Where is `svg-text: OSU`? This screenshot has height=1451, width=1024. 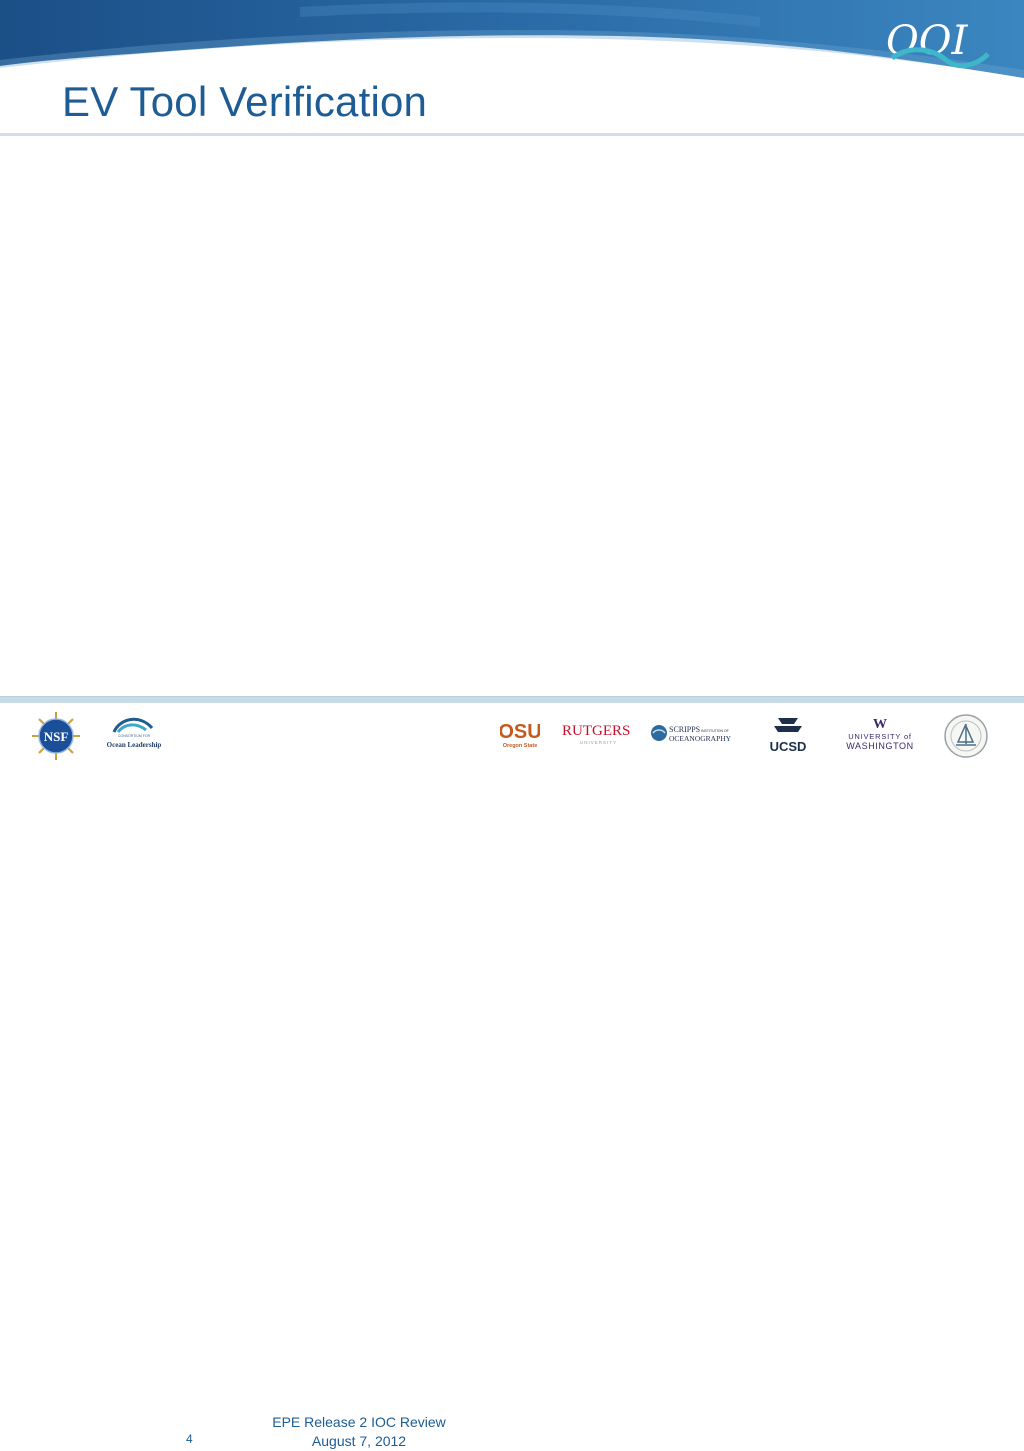
svg-text: OSU is located at coordinates (520, 732).